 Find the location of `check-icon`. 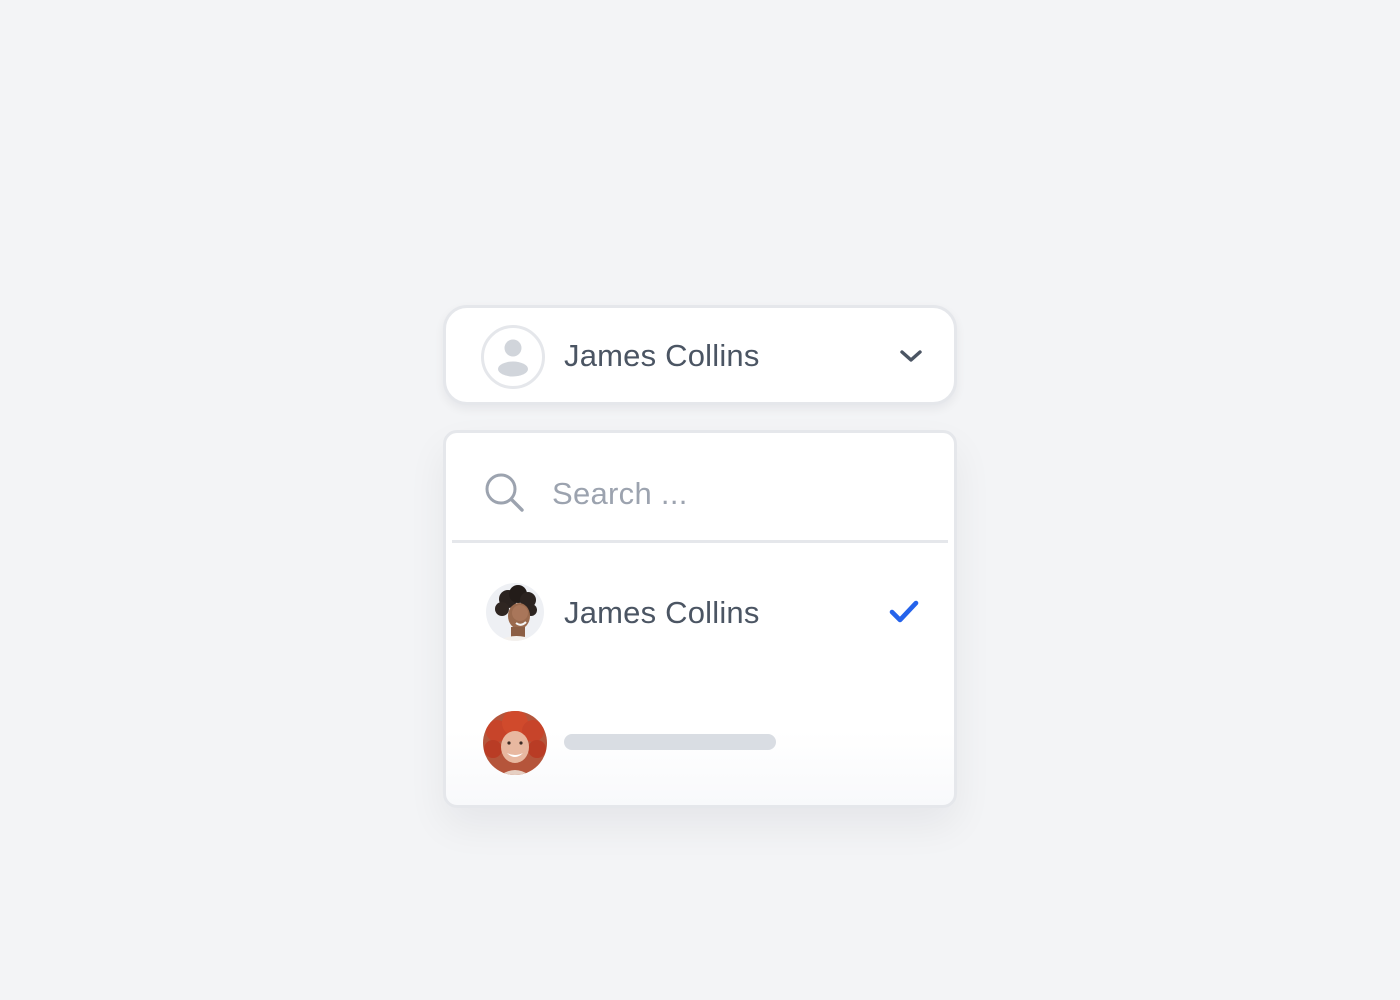

check-icon is located at coordinates (904, 611).